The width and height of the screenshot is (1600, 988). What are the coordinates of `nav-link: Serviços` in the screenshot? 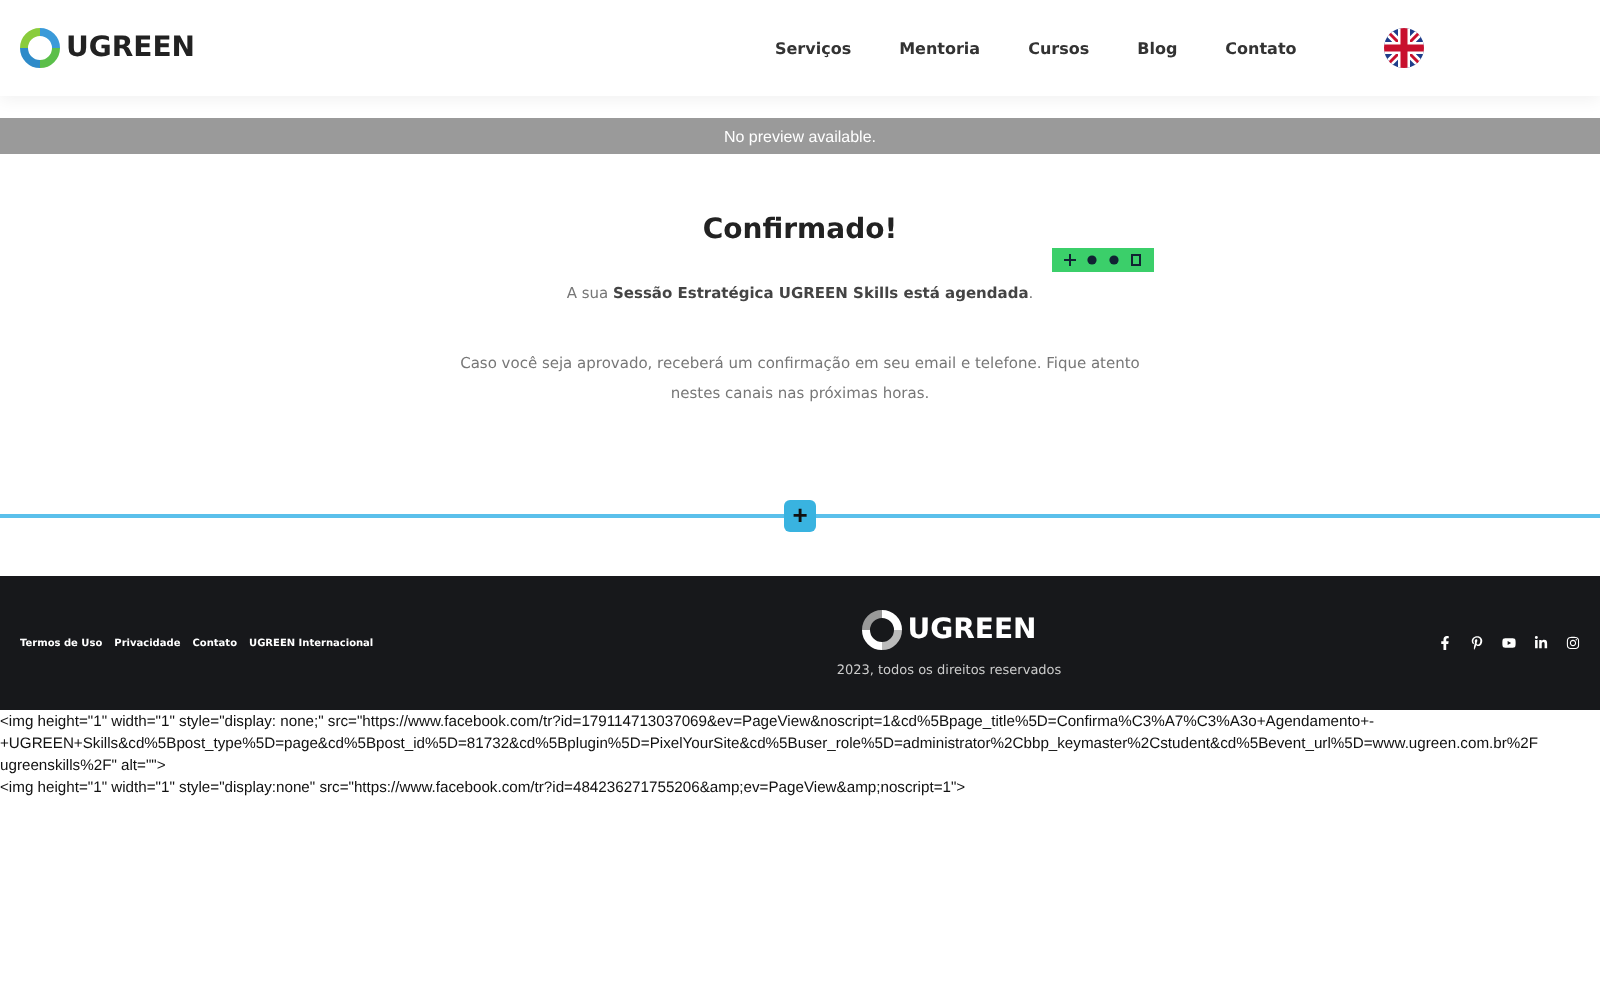 It's located at (813, 48).